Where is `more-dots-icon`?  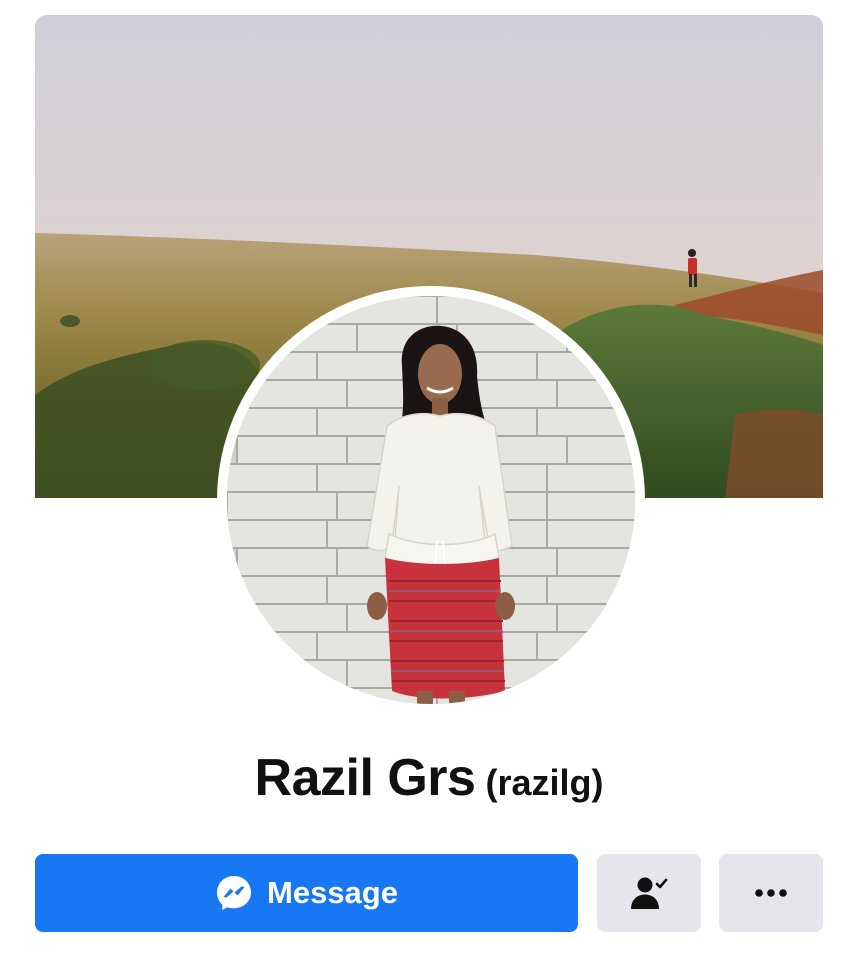 more-dots-icon is located at coordinates (771, 893).